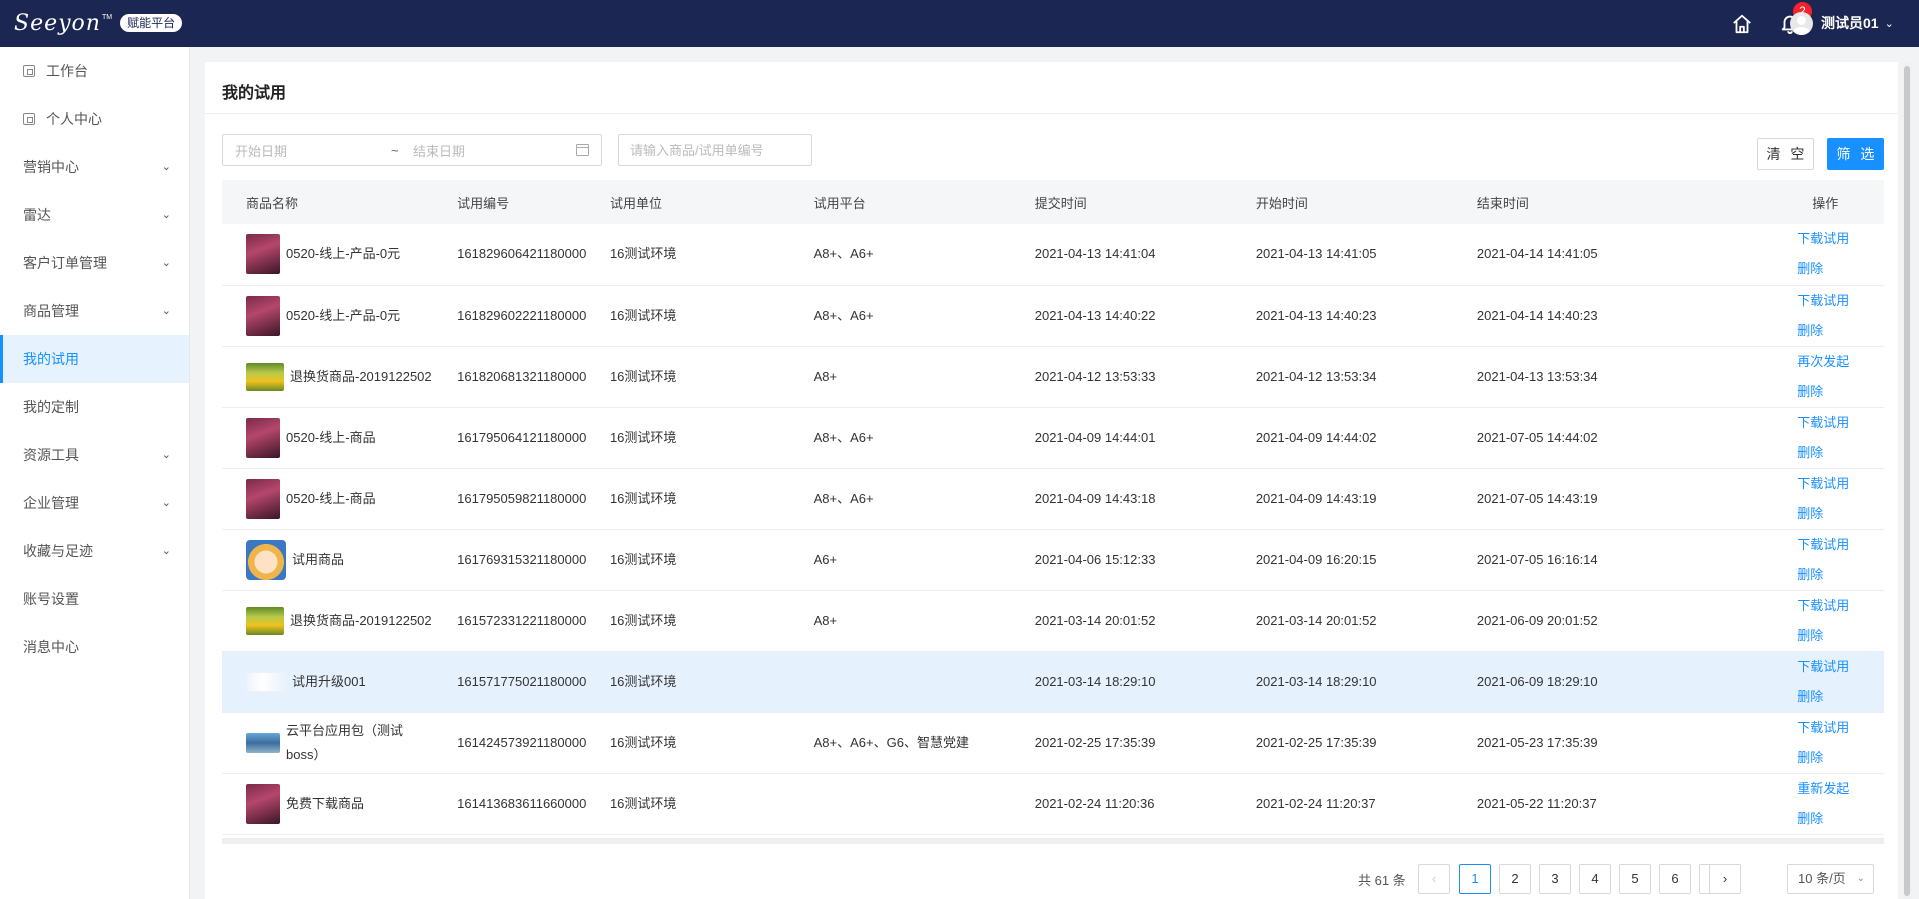 This screenshot has height=899, width=1919. What do you see at coordinates (1053, 841) in the screenshot?
I see `table-scroll-track` at bounding box center [1053, 841].